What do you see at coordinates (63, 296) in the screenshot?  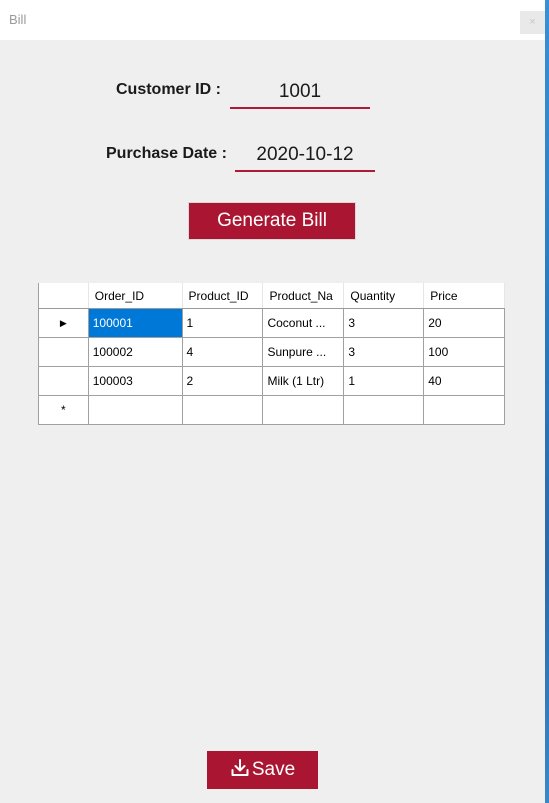 I see `row-header-corner` at bounding box center [63, 296].